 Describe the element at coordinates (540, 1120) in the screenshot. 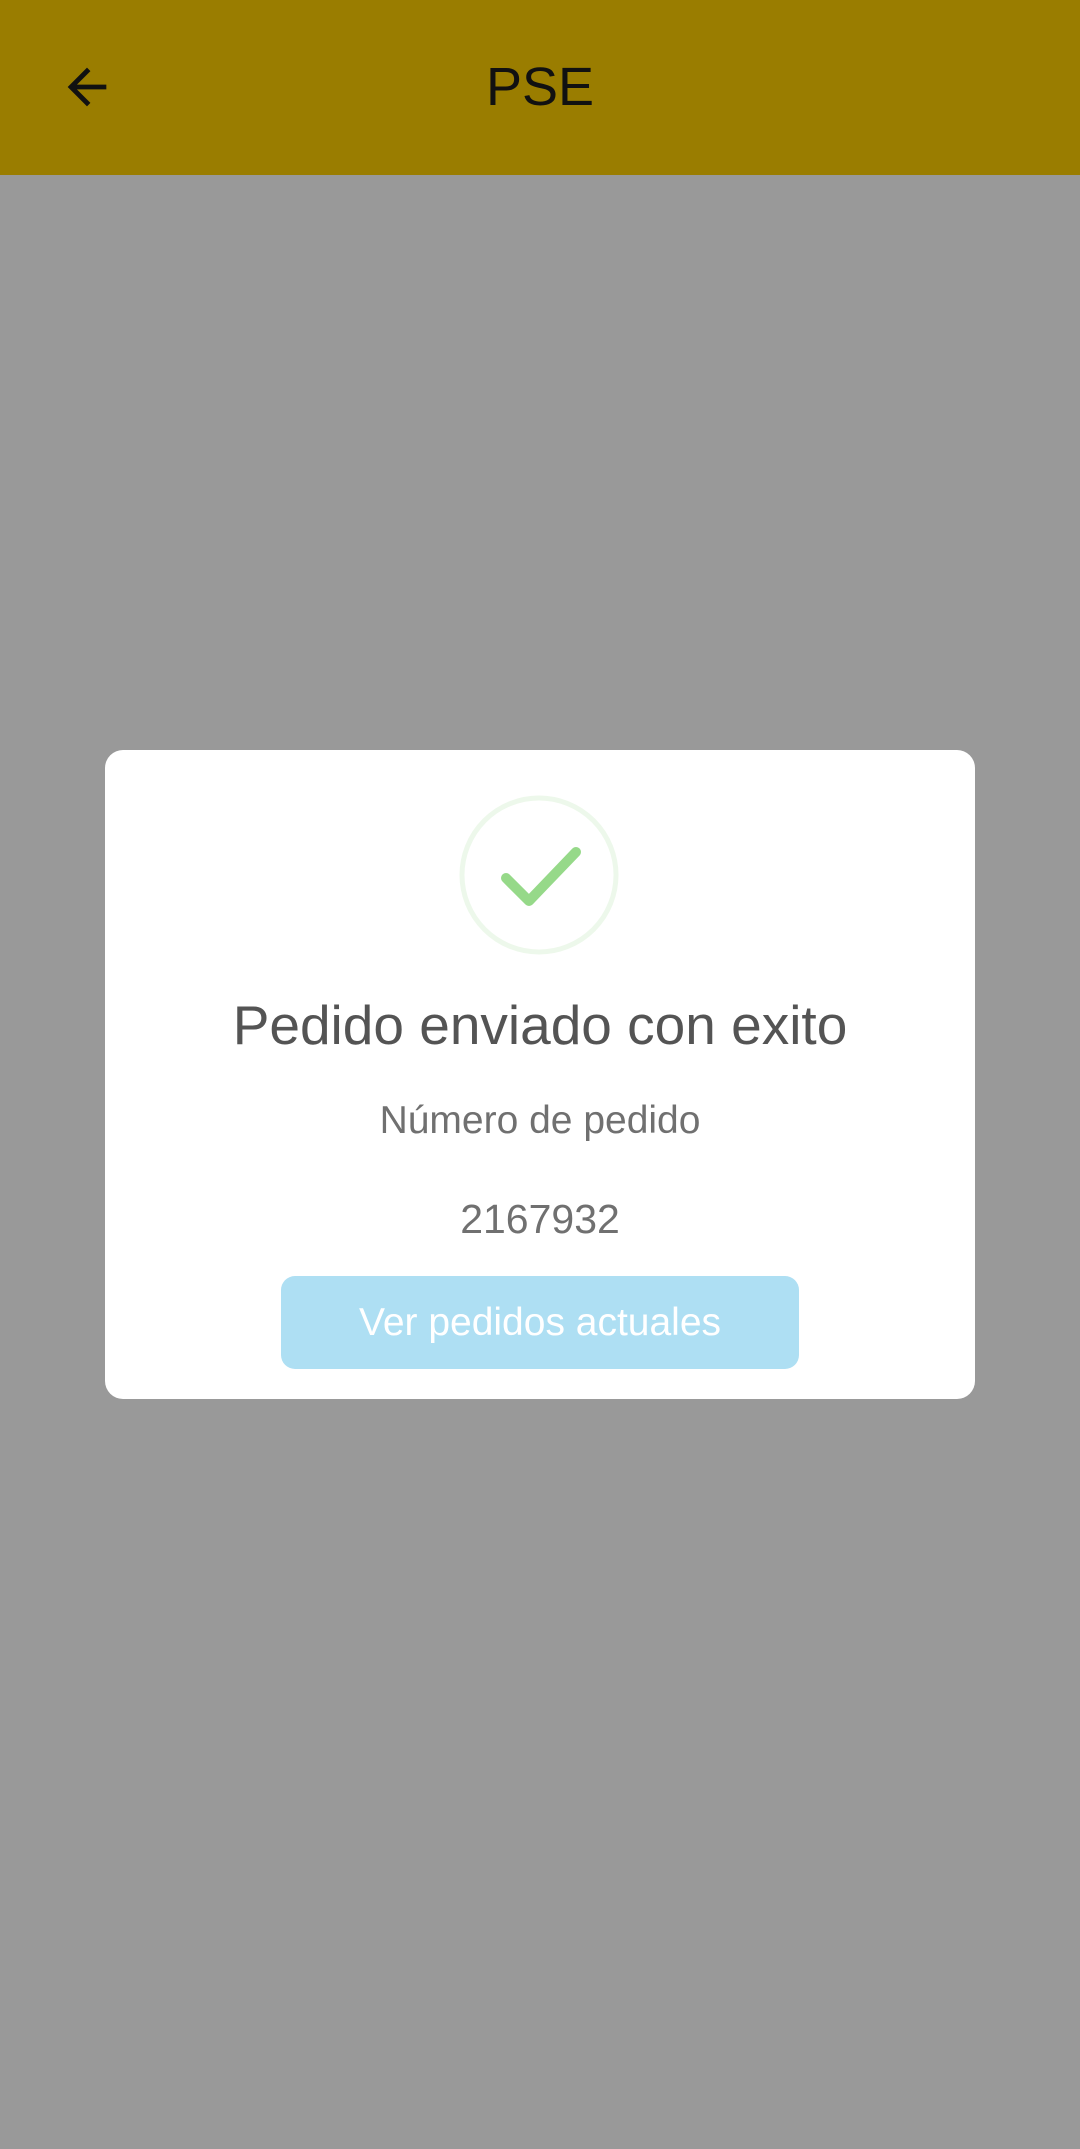

I see `order-number-label: Número de pedido` at that location.